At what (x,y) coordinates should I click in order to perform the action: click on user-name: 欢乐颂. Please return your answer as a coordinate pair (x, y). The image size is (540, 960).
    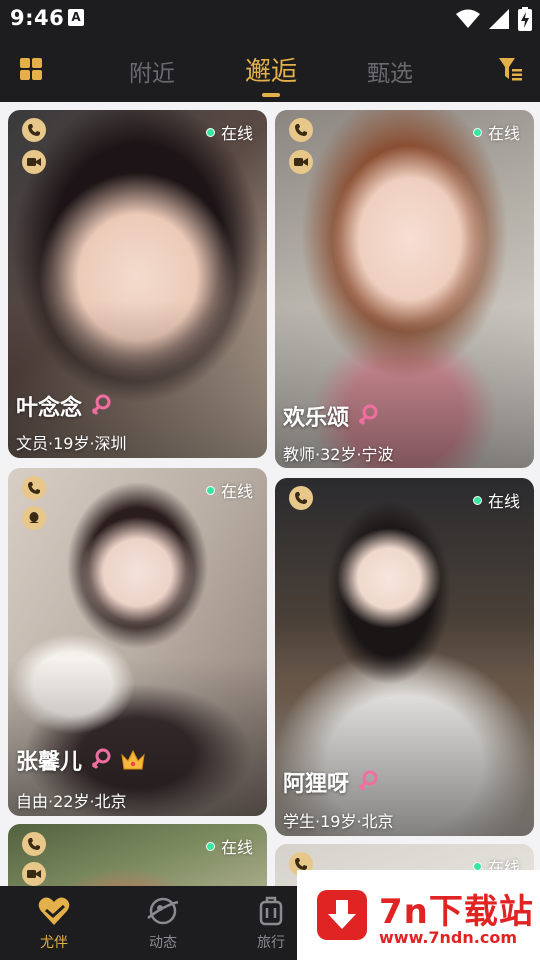
    Looking at the image, I should click on (316, 418).